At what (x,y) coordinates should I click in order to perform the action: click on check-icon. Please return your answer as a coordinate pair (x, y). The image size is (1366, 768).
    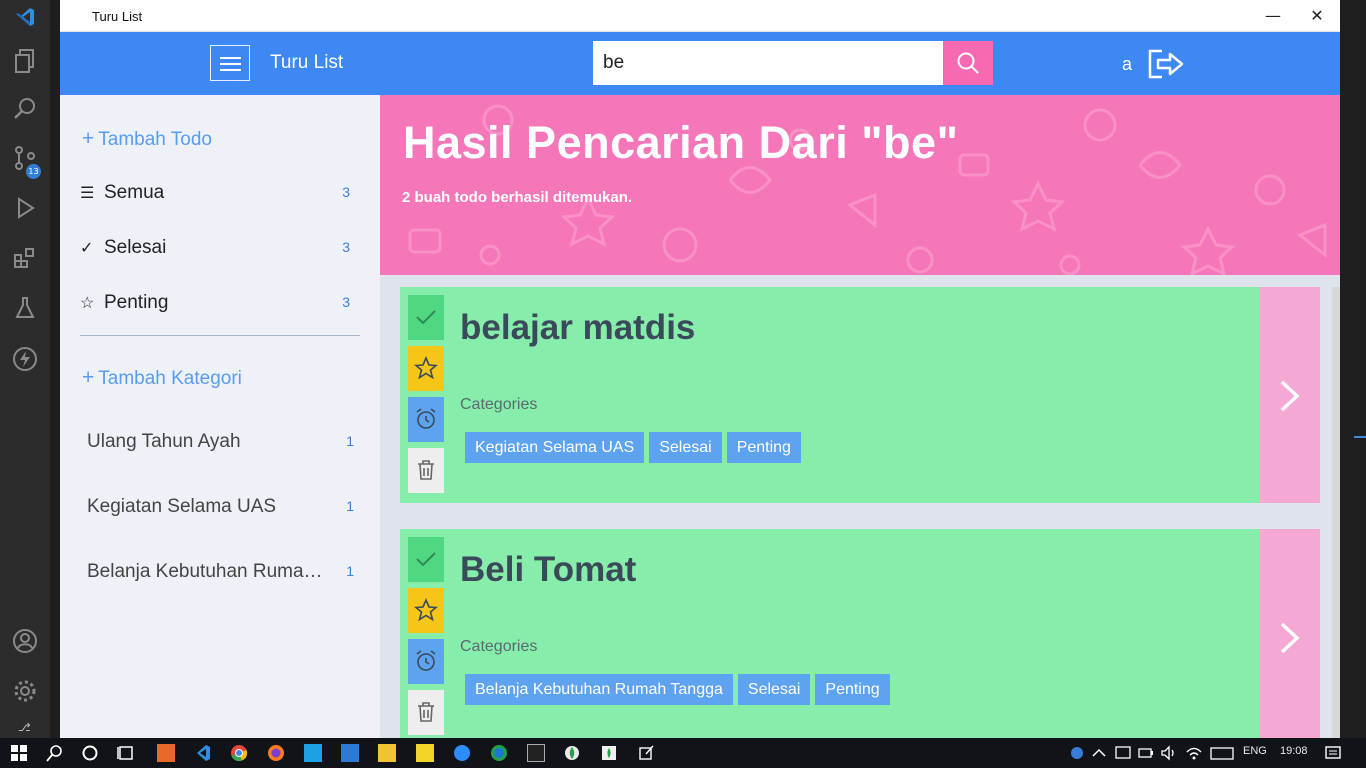
    Looking at the image, I should click on (426, 559).